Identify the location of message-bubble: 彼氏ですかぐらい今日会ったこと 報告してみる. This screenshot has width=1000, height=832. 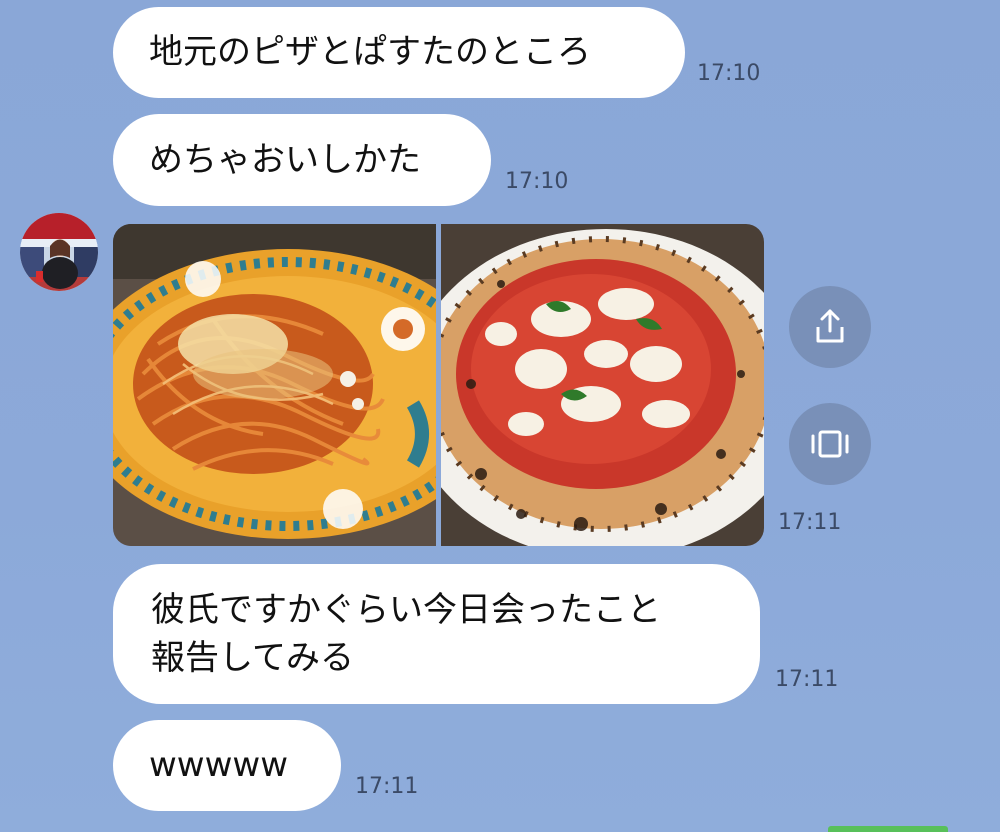
(436, 634).